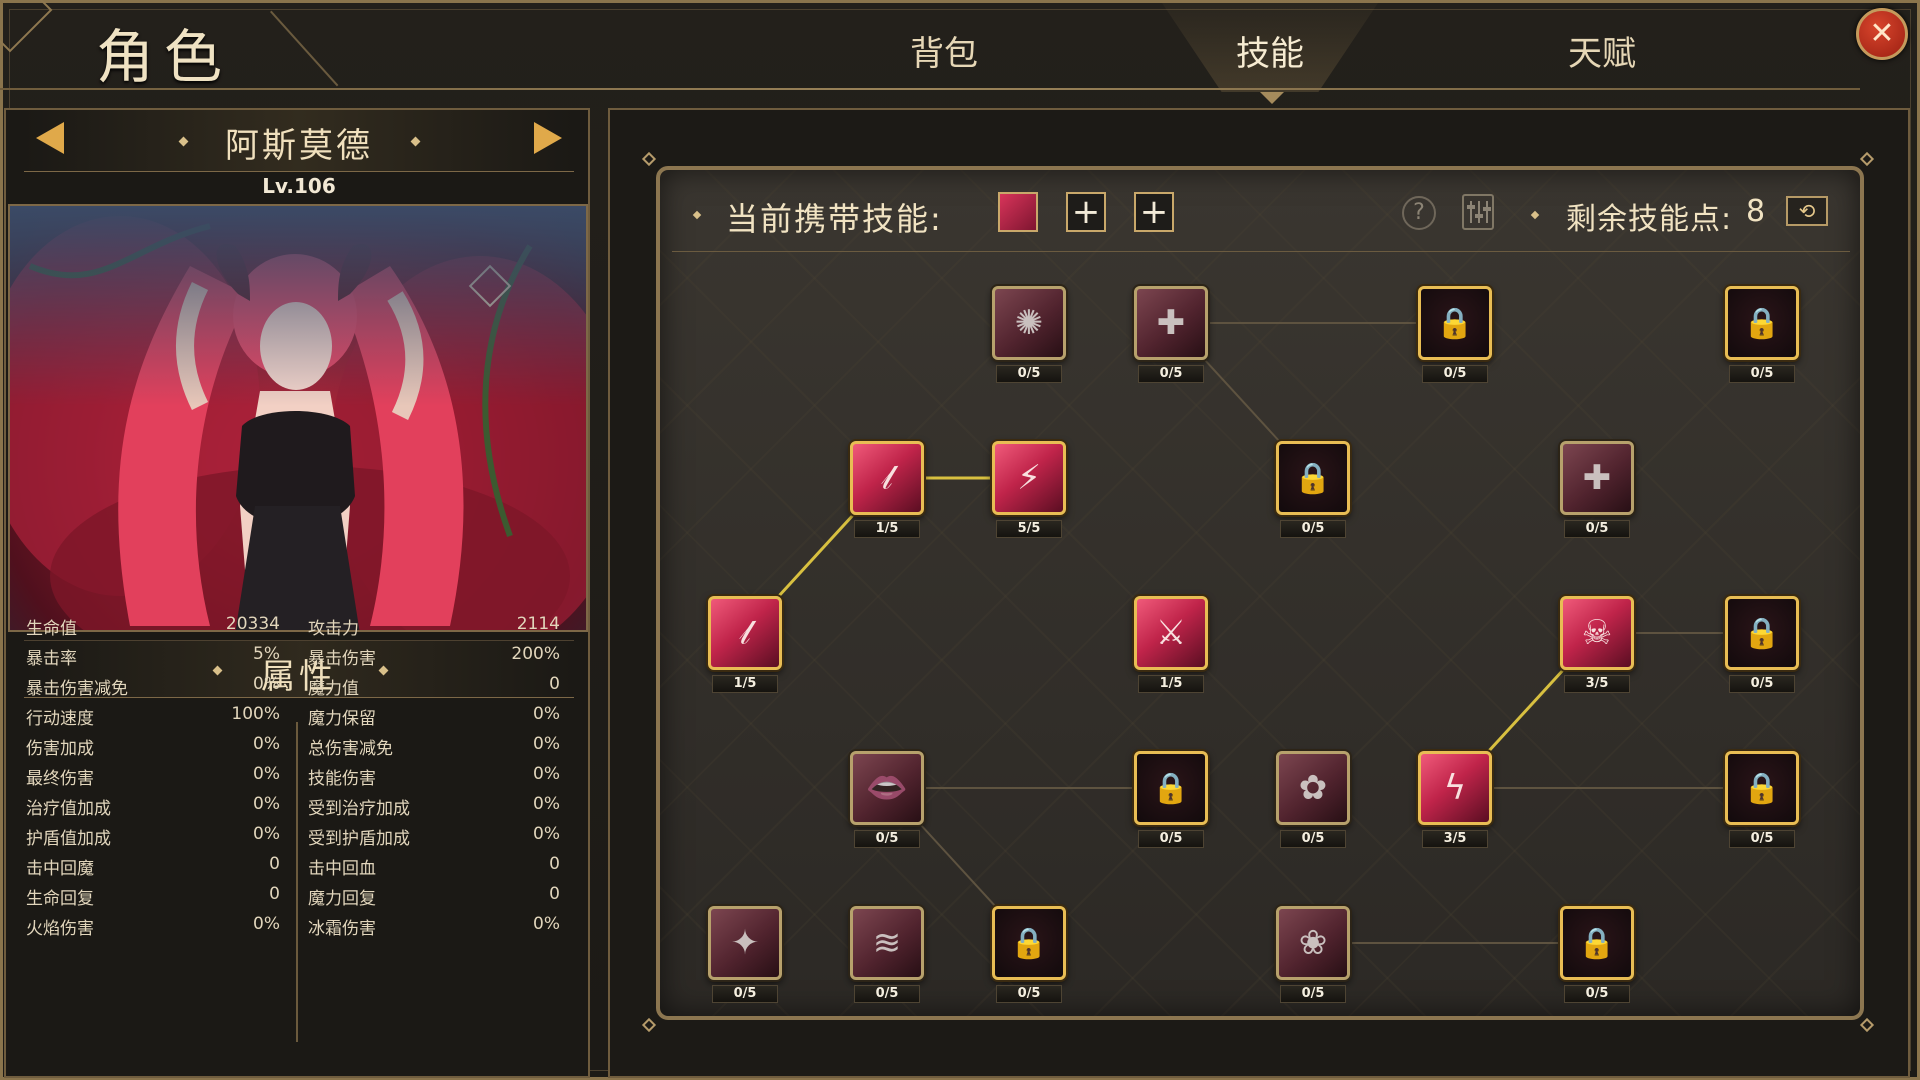 This screenshot has height=1080, width=1920. What do you see at coordinates (944, 50) in the screenshot?
I see `tab-backpack: 背包` at bounding box center [944, 50].